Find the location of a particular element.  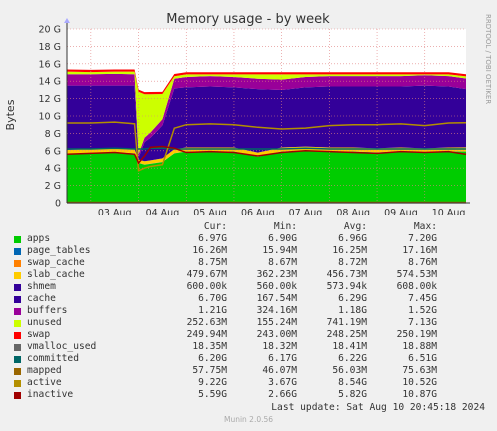

legend-cur: 6.97G is located at coordinates (212, 238).